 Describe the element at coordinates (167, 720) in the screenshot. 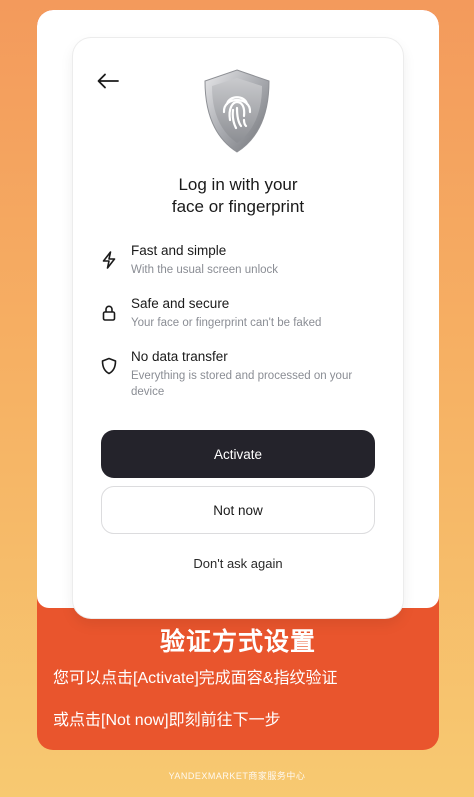

I see `caption-line-2: 或点击[Not now]即刻前往下一步` at that location.